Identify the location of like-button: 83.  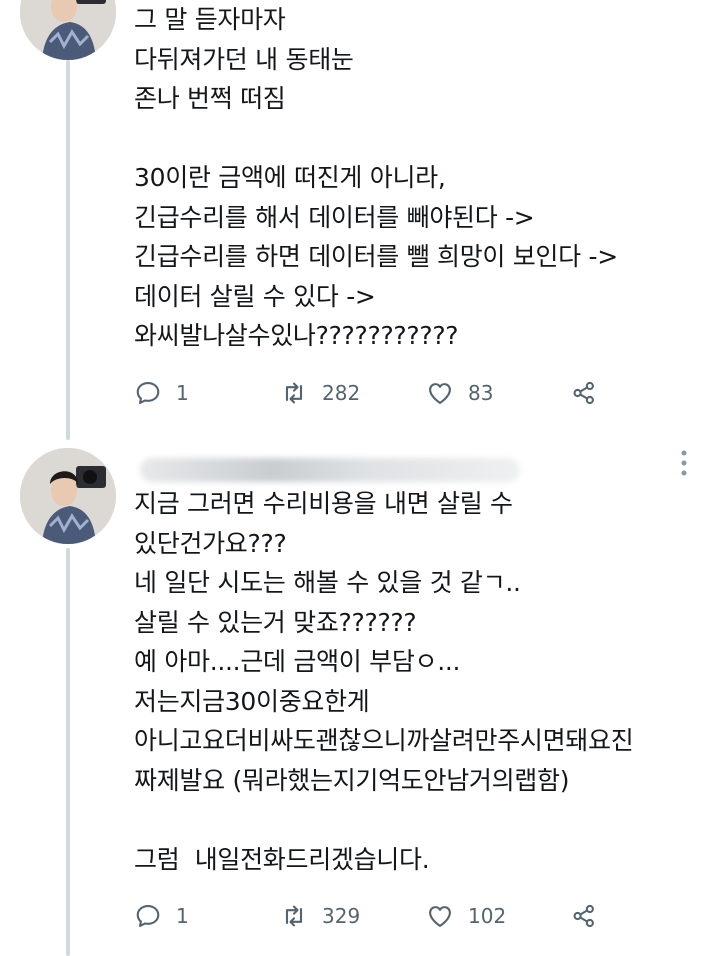
(459, 393).